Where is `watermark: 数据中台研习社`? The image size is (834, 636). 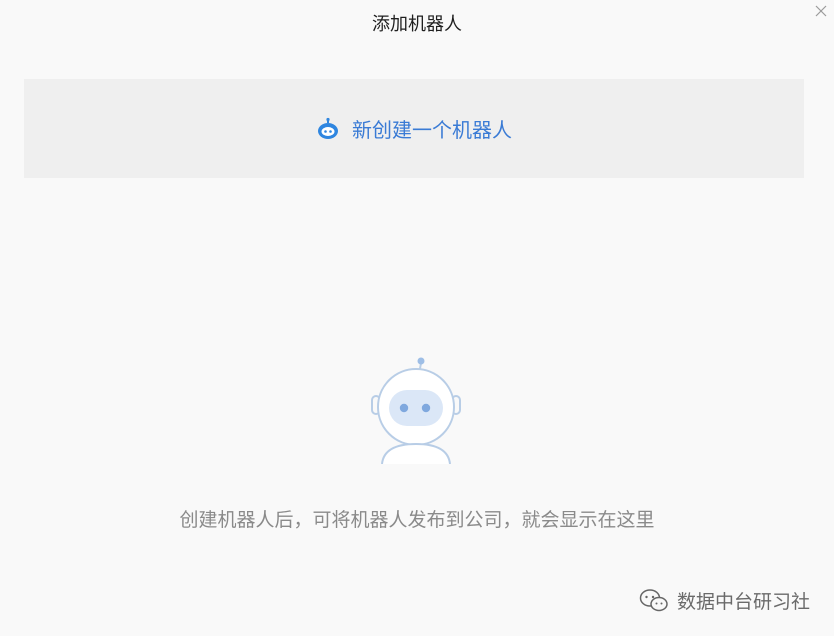 watermark: 数据中台研习社 is located at coordinates (724, 600).